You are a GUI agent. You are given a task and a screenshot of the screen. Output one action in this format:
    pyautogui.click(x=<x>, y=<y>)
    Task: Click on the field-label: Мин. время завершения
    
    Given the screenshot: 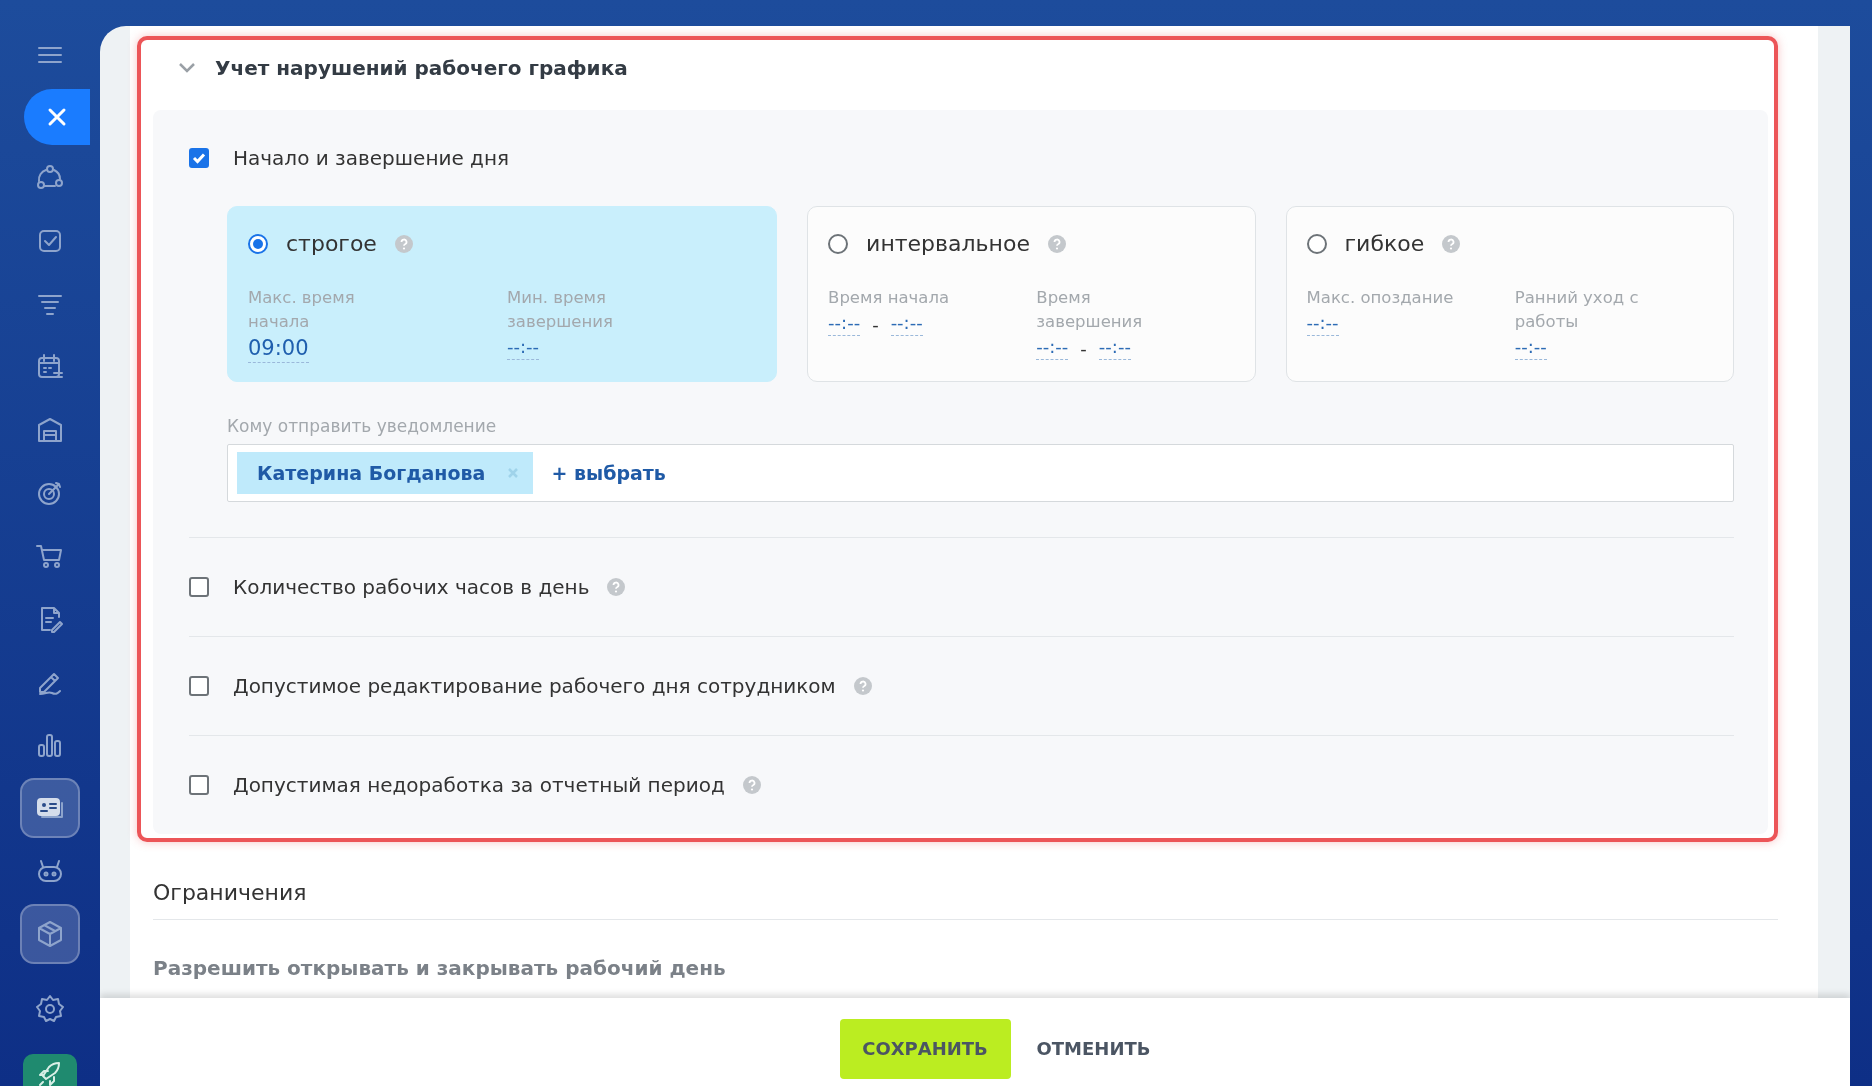 What is the action you would take?
    pyautogui.click(x=560, y=310)
    